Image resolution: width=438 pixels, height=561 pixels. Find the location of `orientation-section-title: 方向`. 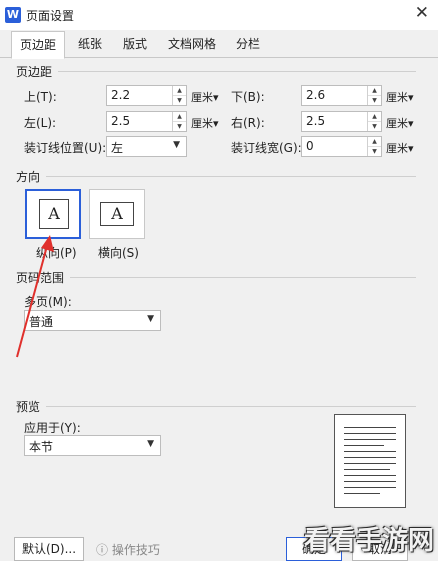

orientation-section-title: 方向 is located at coordinates (28, 177).